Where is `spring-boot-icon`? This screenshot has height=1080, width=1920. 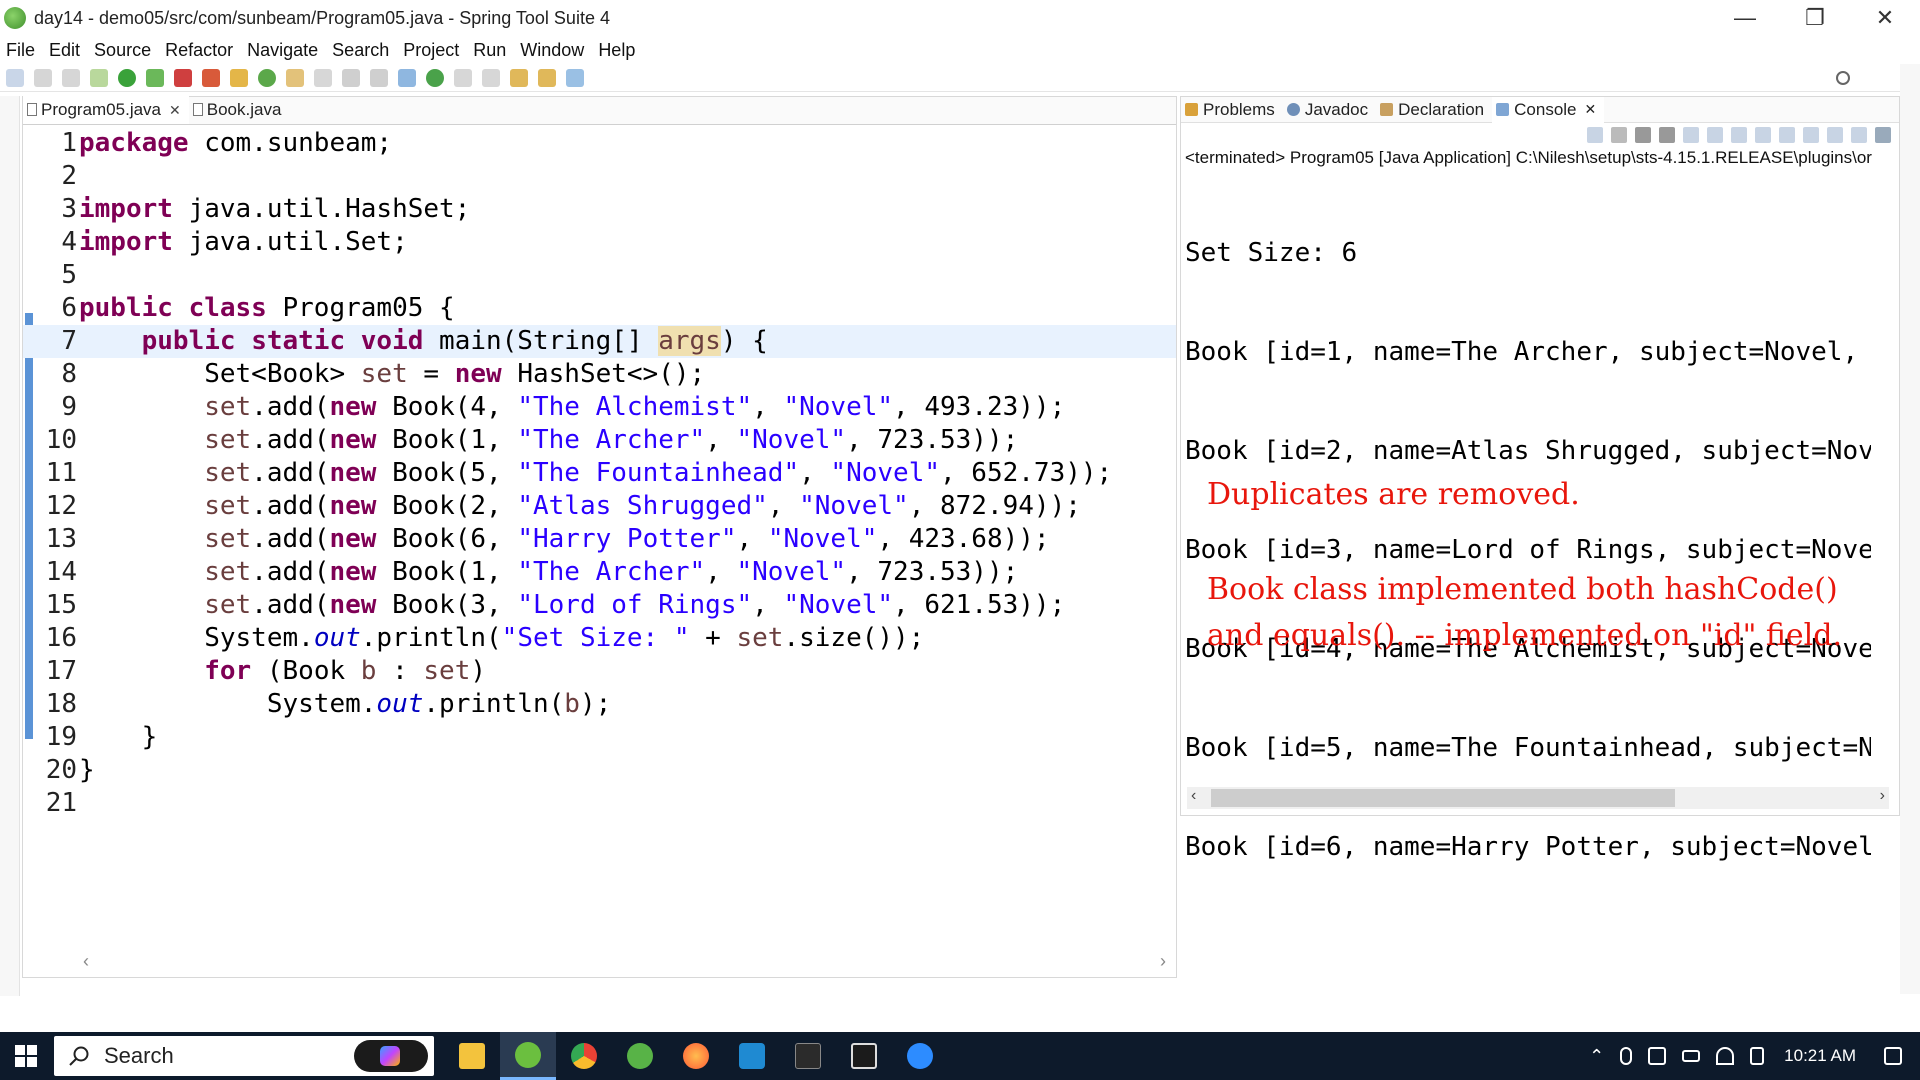
spring-boot-icon is located at coordinates (99, 77).